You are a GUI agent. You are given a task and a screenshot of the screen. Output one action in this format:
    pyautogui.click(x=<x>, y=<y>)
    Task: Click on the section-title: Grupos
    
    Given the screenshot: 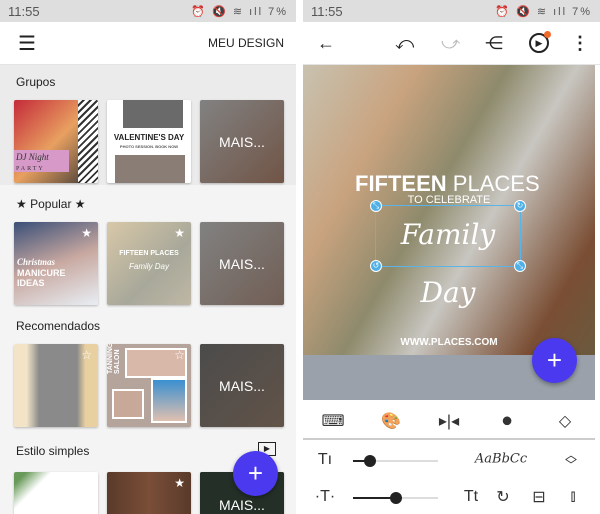 What is the action you would take?
    pyautogui.click(x=36, y=82)
    